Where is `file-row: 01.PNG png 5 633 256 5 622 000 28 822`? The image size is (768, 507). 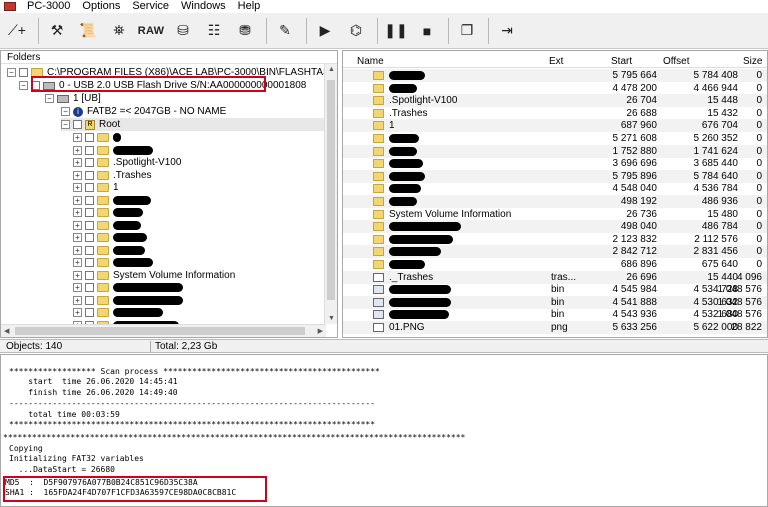
file-row: 01.PNG png 5 633 256 5 622 000 28 822 is located at coordinates (555, 327).